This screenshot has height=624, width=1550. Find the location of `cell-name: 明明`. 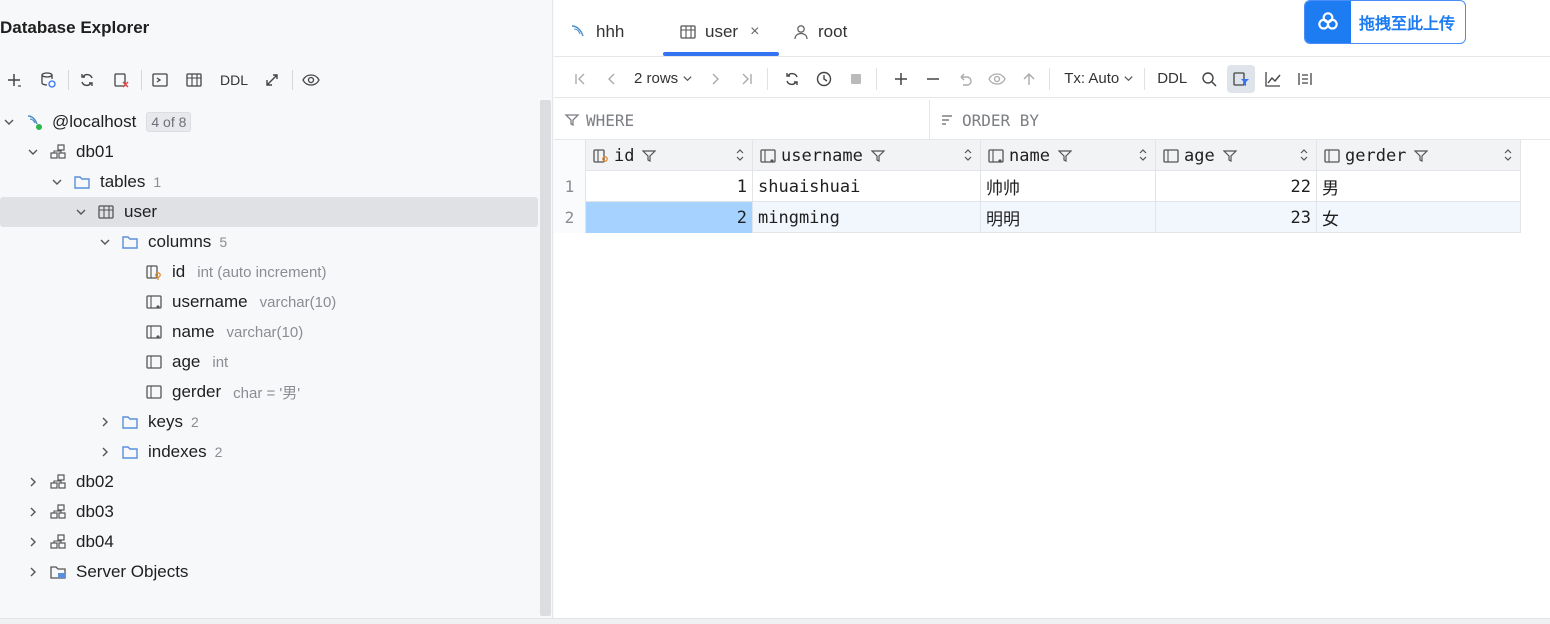

cell-name: 明明 is located at coordinates (1068, 217).